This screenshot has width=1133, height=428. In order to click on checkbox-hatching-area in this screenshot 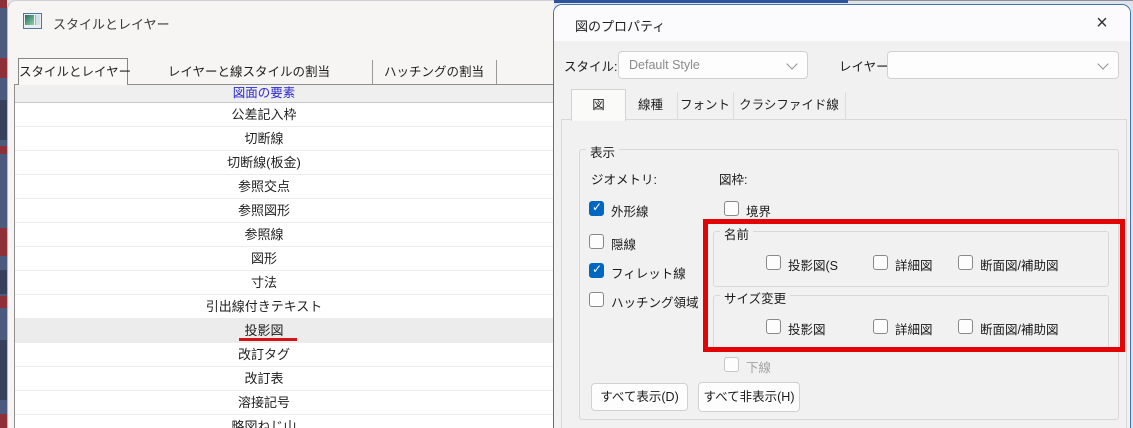, I will do `click(596, 299)`.